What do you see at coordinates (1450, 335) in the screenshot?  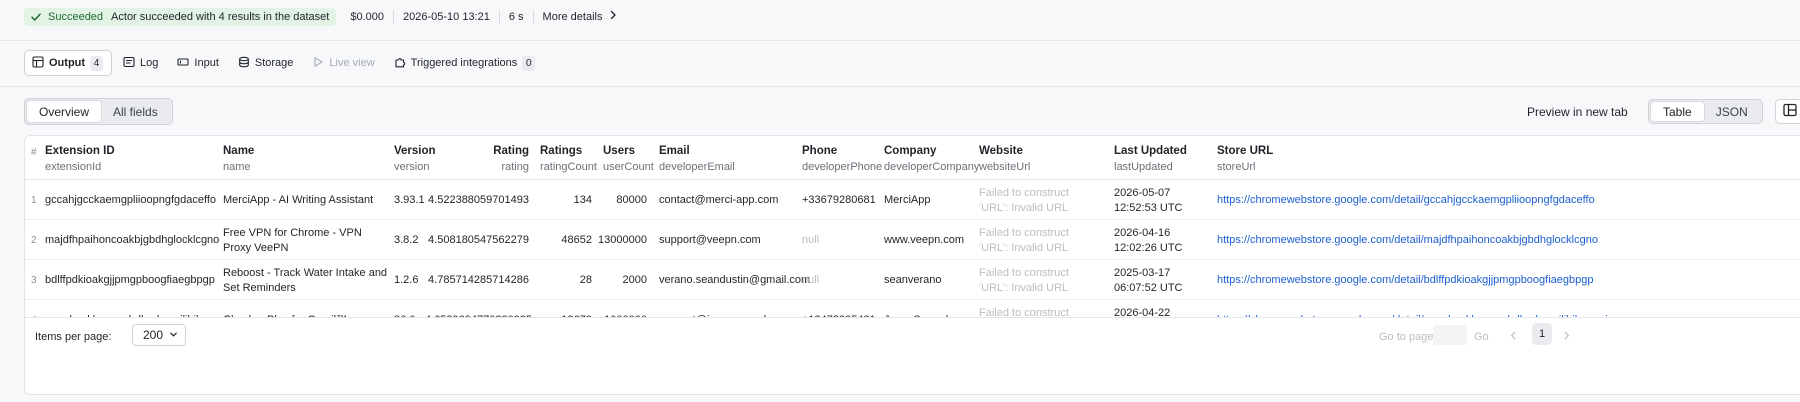 I see `go-to-page-input` at bounding box center [1450, 335].